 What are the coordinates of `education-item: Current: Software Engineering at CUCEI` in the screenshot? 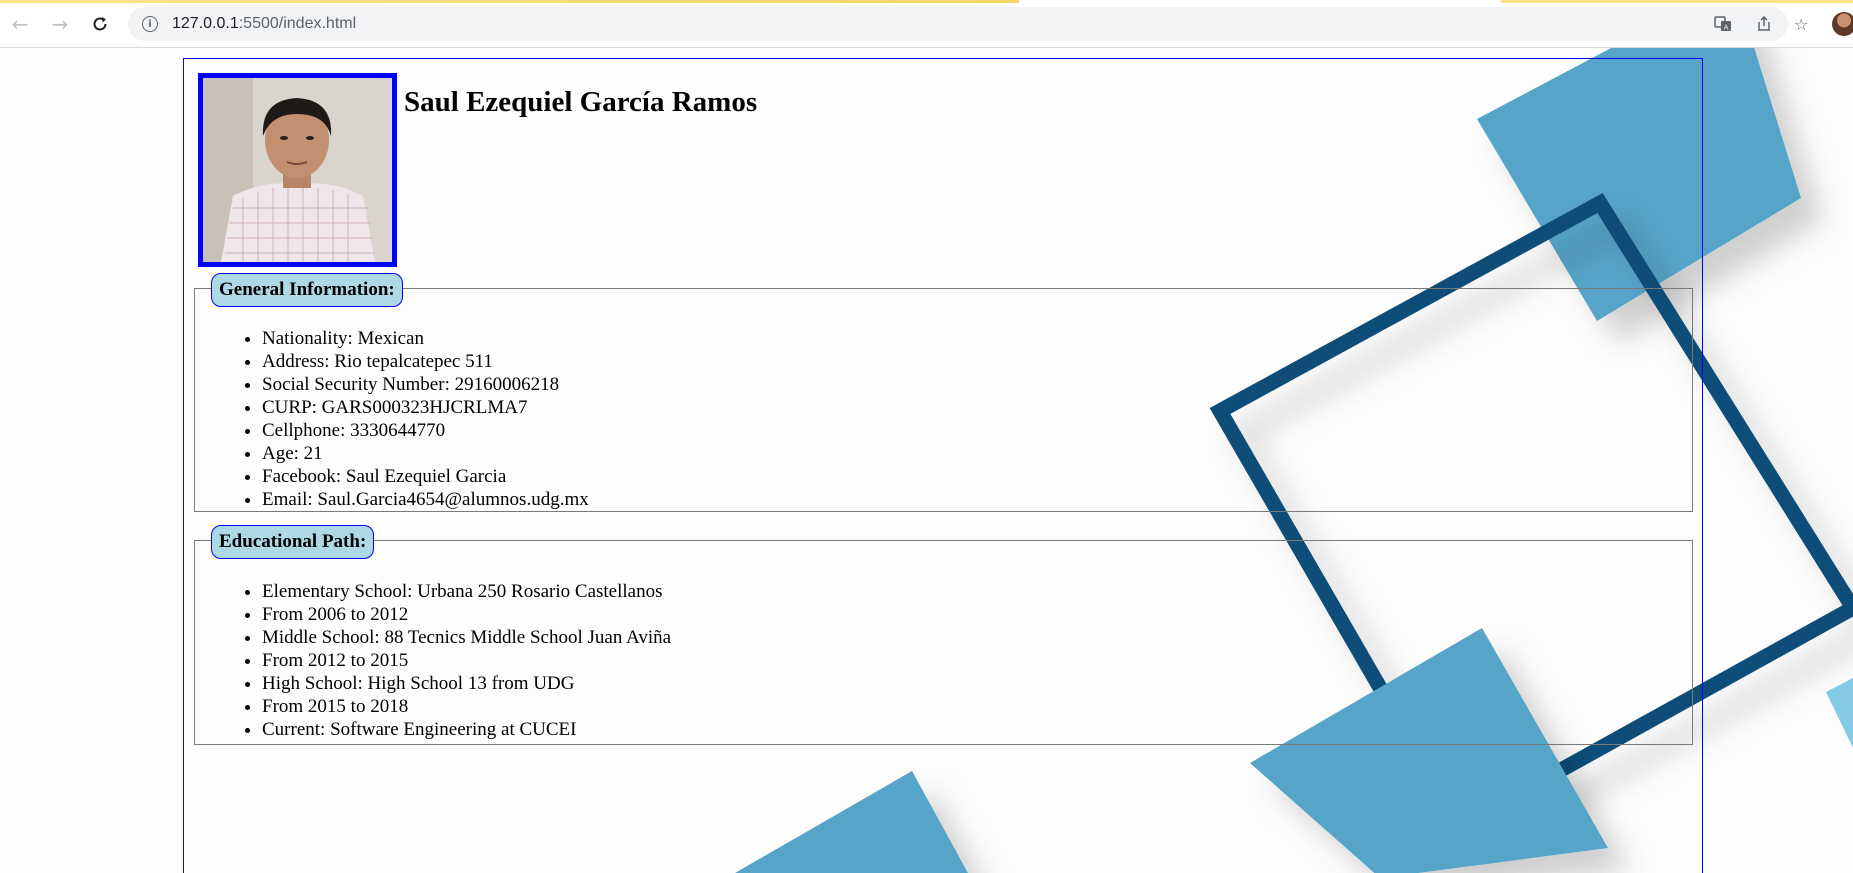 It's located at (466, 729).